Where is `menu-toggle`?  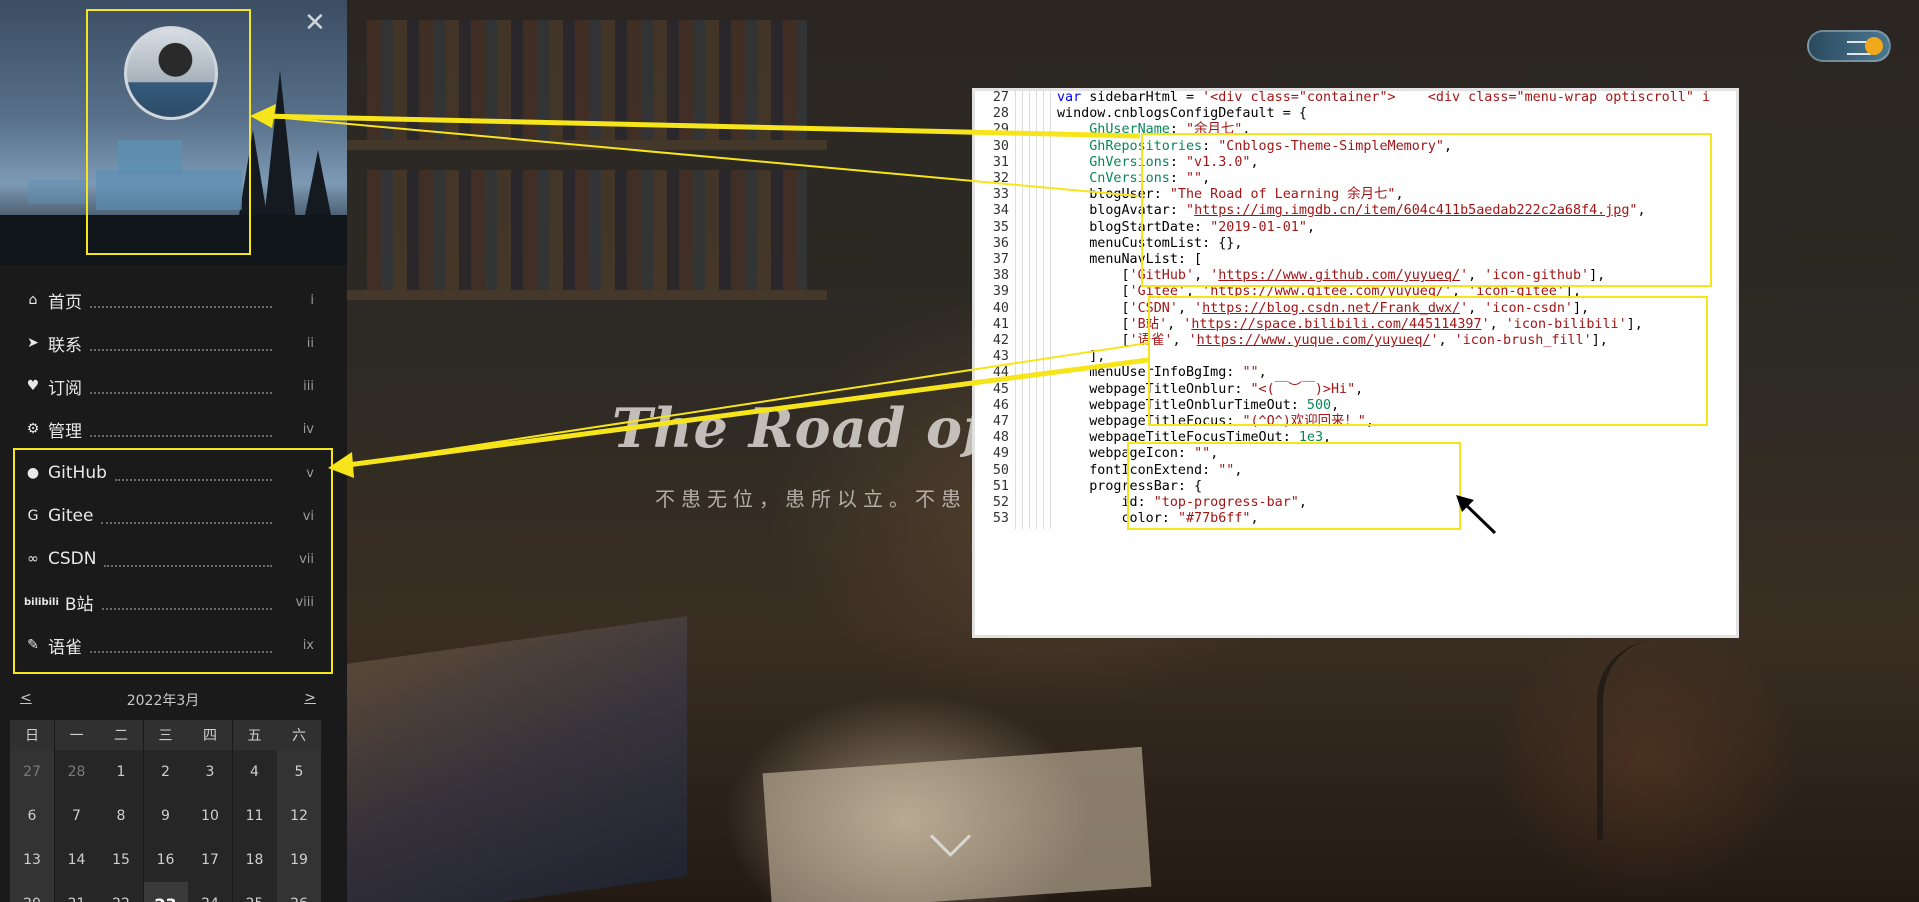 menu-toggle is located at coordinates (1849, 46).